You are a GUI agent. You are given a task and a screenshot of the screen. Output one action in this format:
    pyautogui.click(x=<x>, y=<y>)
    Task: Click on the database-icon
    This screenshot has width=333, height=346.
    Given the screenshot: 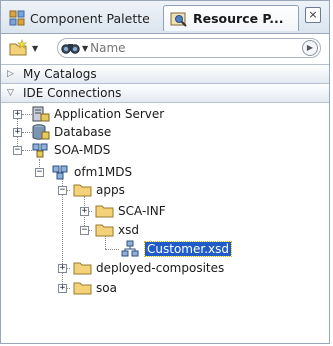 What is the action you would take?
    pyautogui.click(x=41, y=132)
    